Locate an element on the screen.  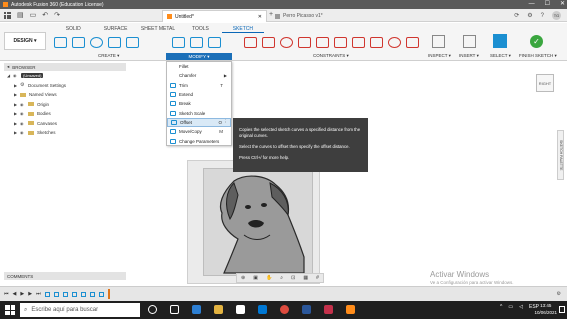
timeline-settings-icon: ⚙ is located at coordinates (559, 294).